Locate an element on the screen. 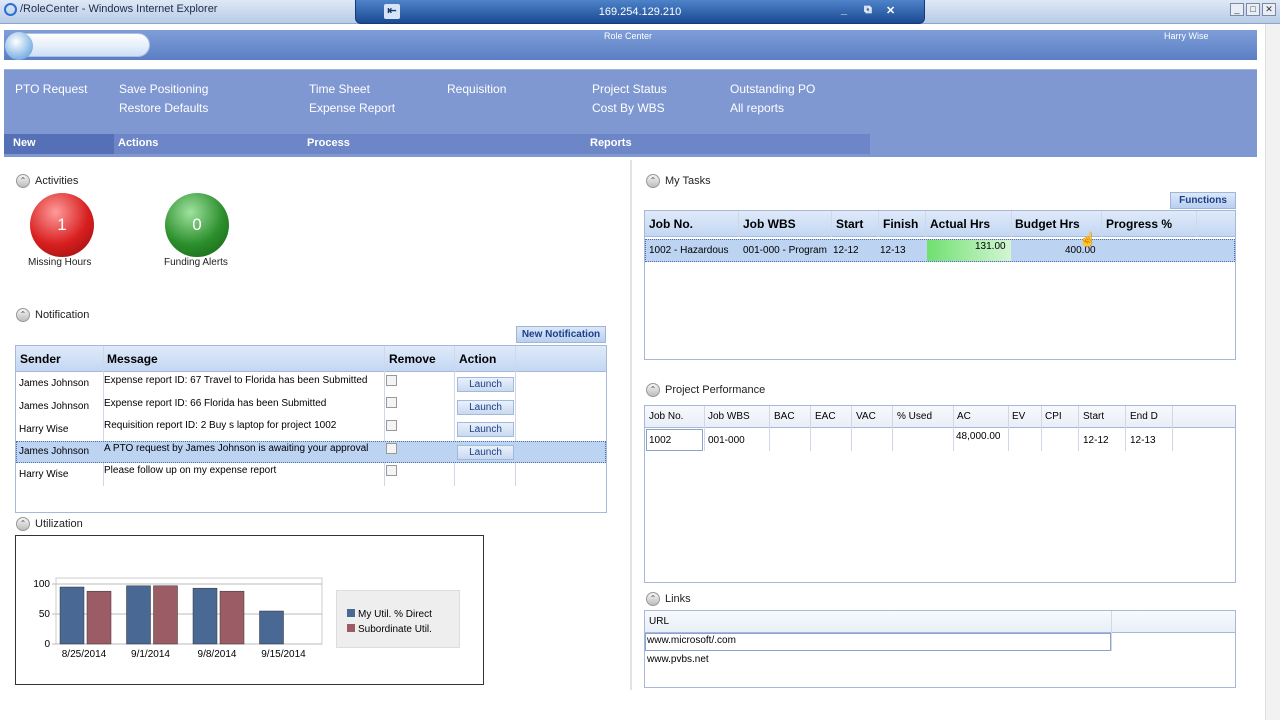 The height and width of the screenshot is (720, 1280). minimize-button: _ is located at coordinates (1237, 9).